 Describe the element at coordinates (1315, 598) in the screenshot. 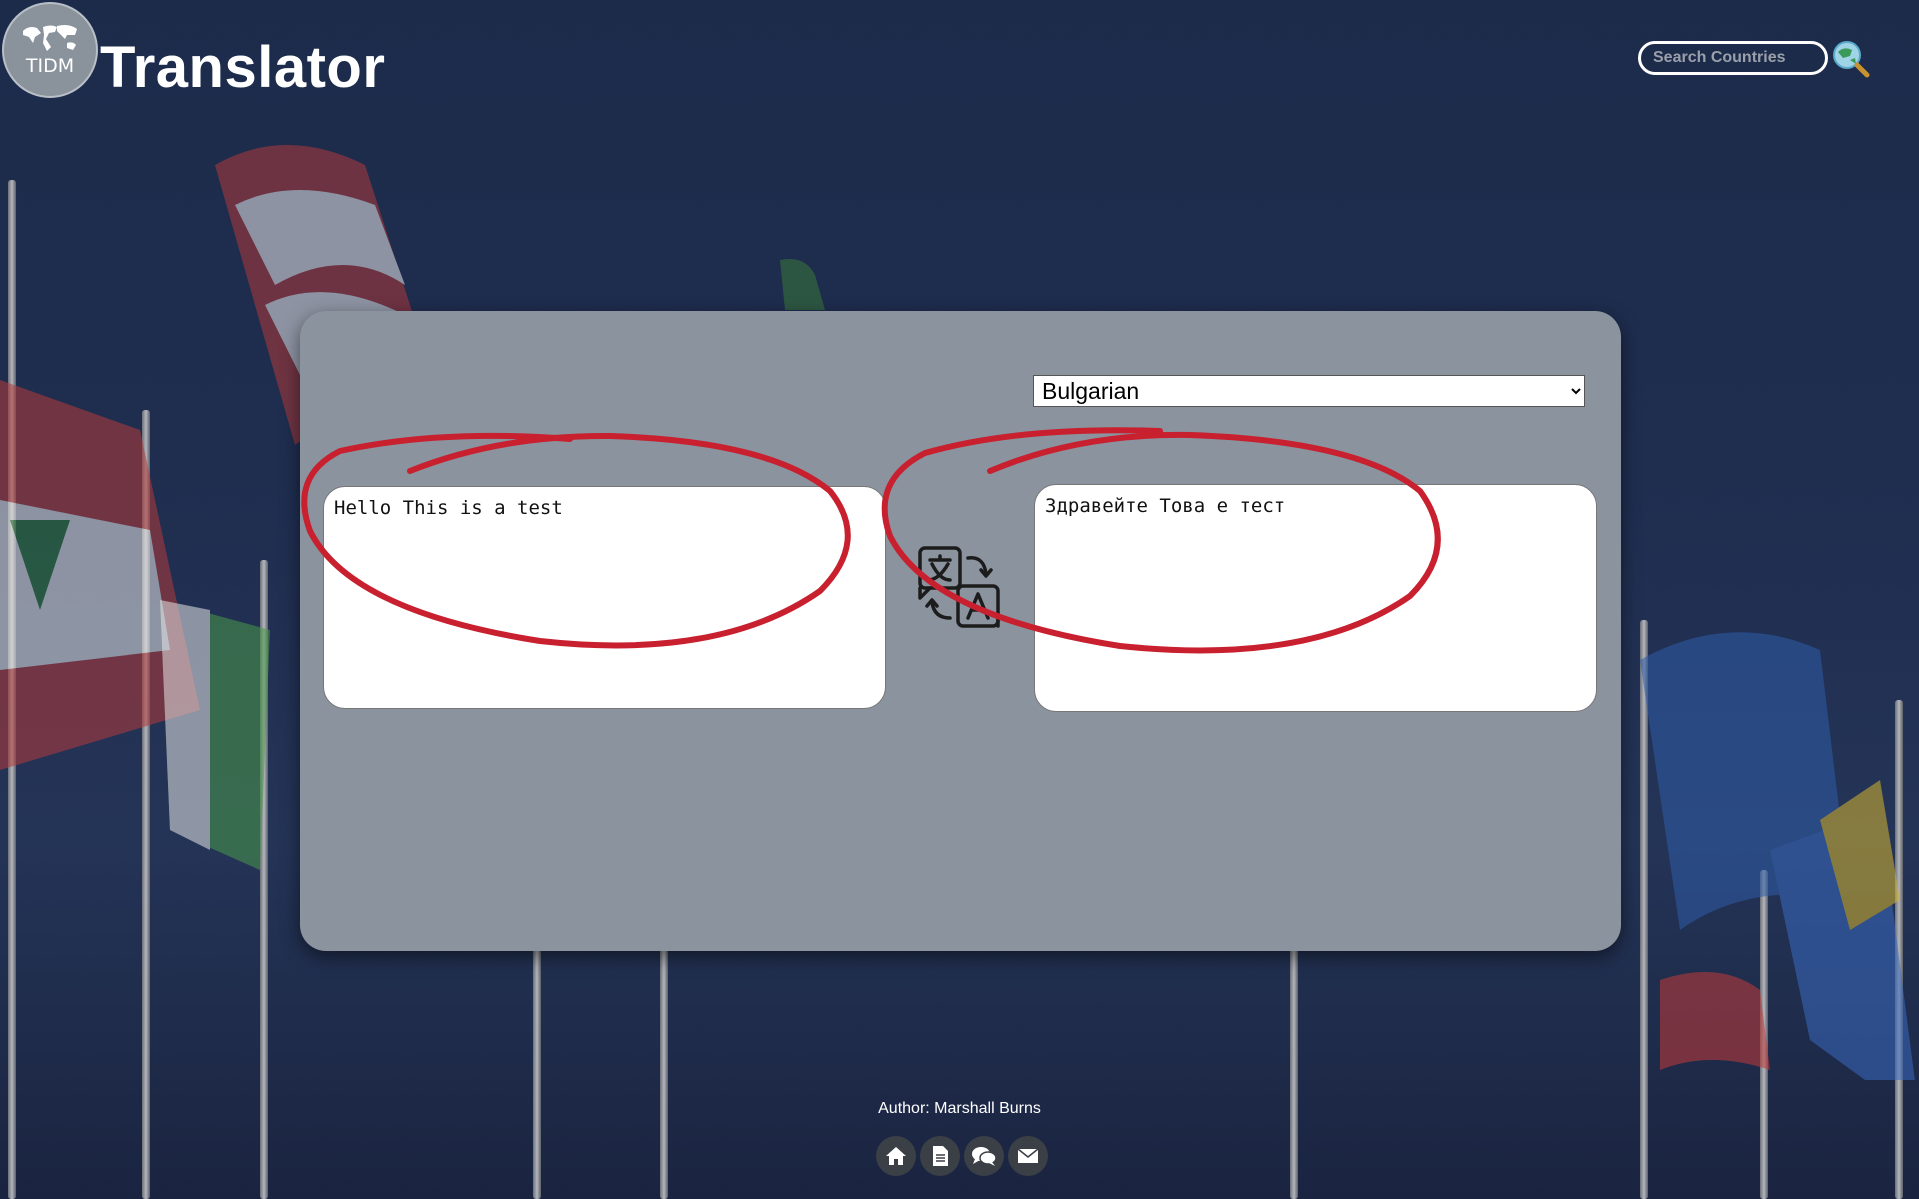

I see `translated-text-output: Здравейте Това е тест` at that location.